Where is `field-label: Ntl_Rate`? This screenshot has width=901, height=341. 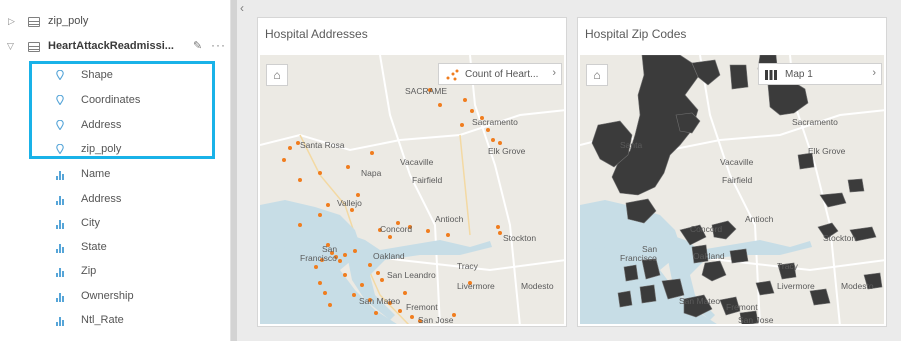
field-label: Ntl_Rate is located at coordinates (102, 320).